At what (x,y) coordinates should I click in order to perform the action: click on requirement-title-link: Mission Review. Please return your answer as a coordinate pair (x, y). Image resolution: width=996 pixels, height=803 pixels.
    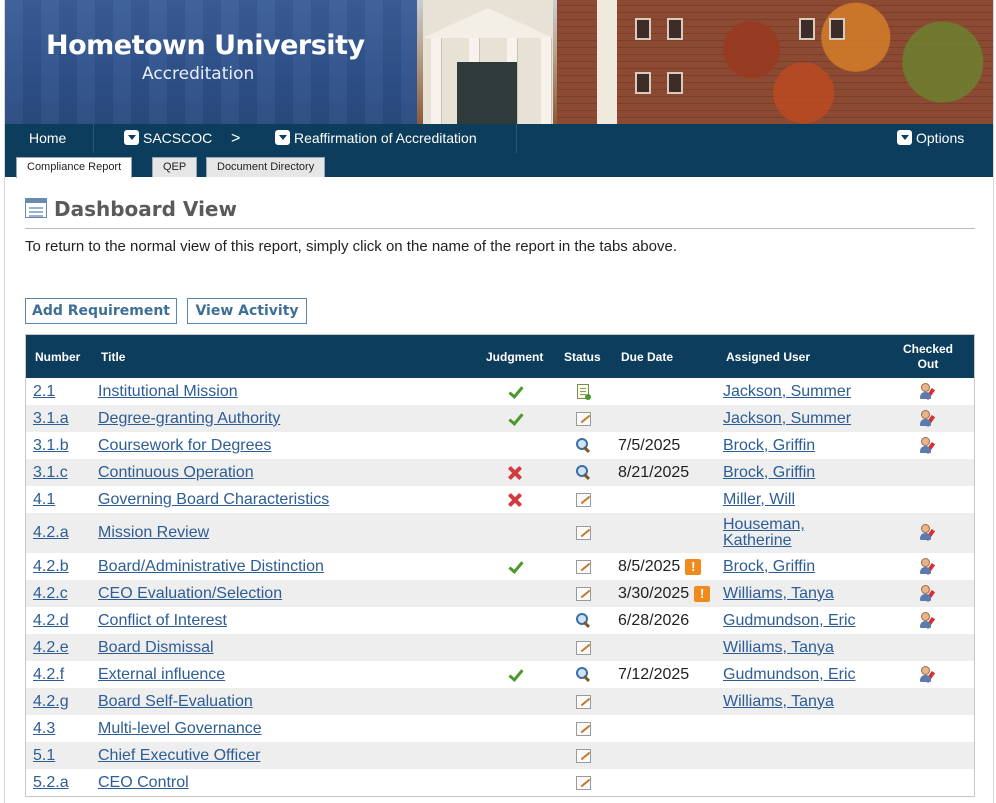
    Looking at the image, I should click on (153, 533).